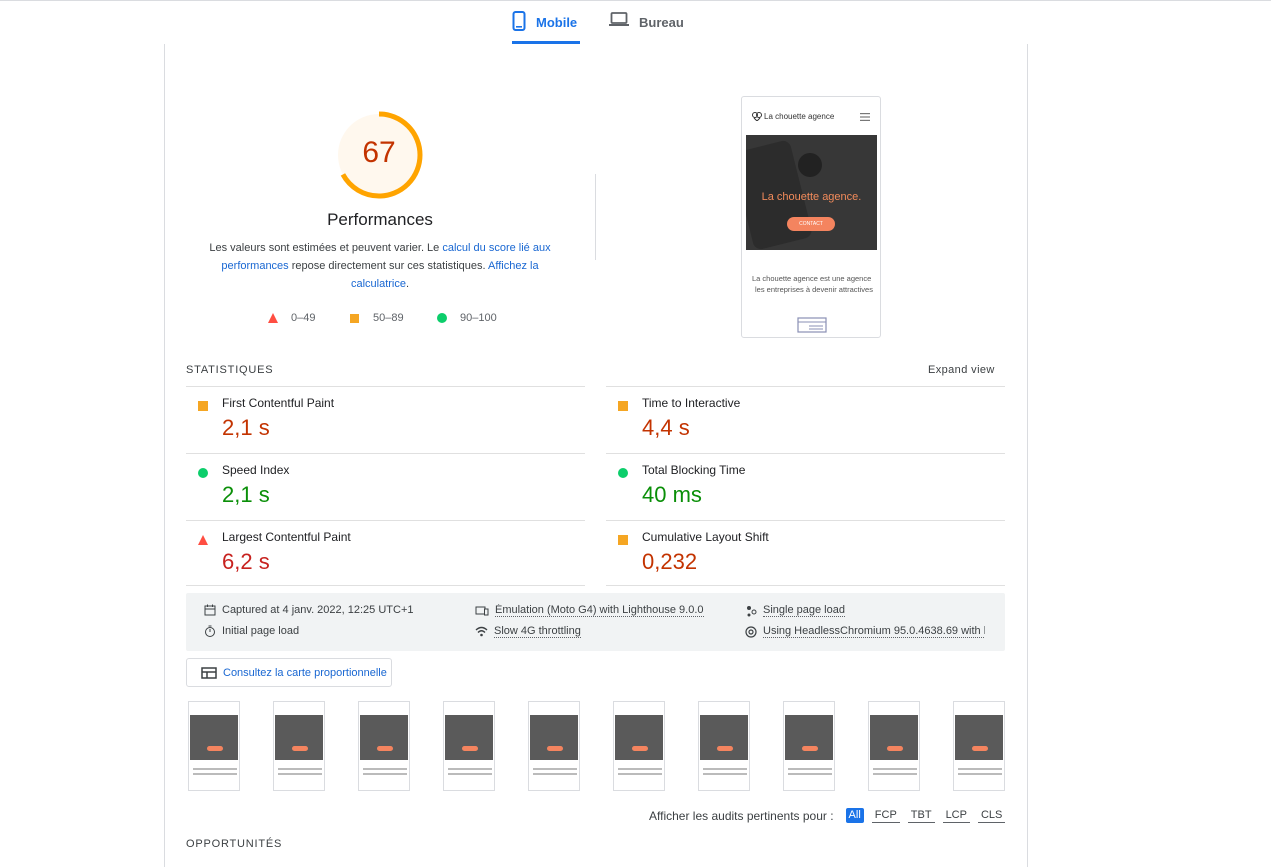 This screenshot has width=1271, height=867. I want to click on filter-chip-tbt: TBT, so click(921, 815).